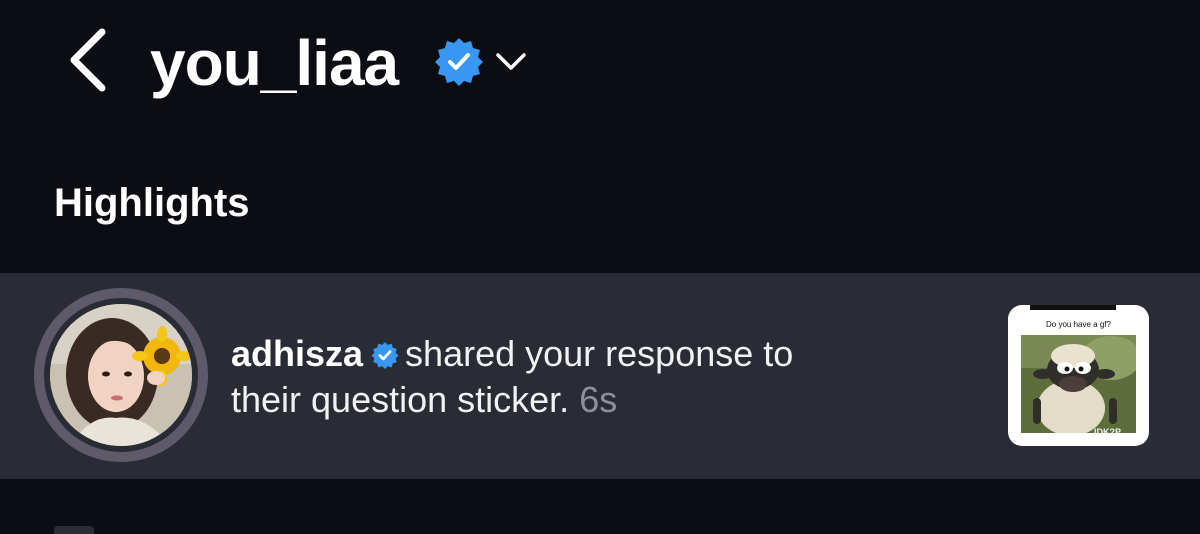 Image resolution: width=1200 pixels, height=534 pixels. I want to click on avatar-ring, so click(121, 375).